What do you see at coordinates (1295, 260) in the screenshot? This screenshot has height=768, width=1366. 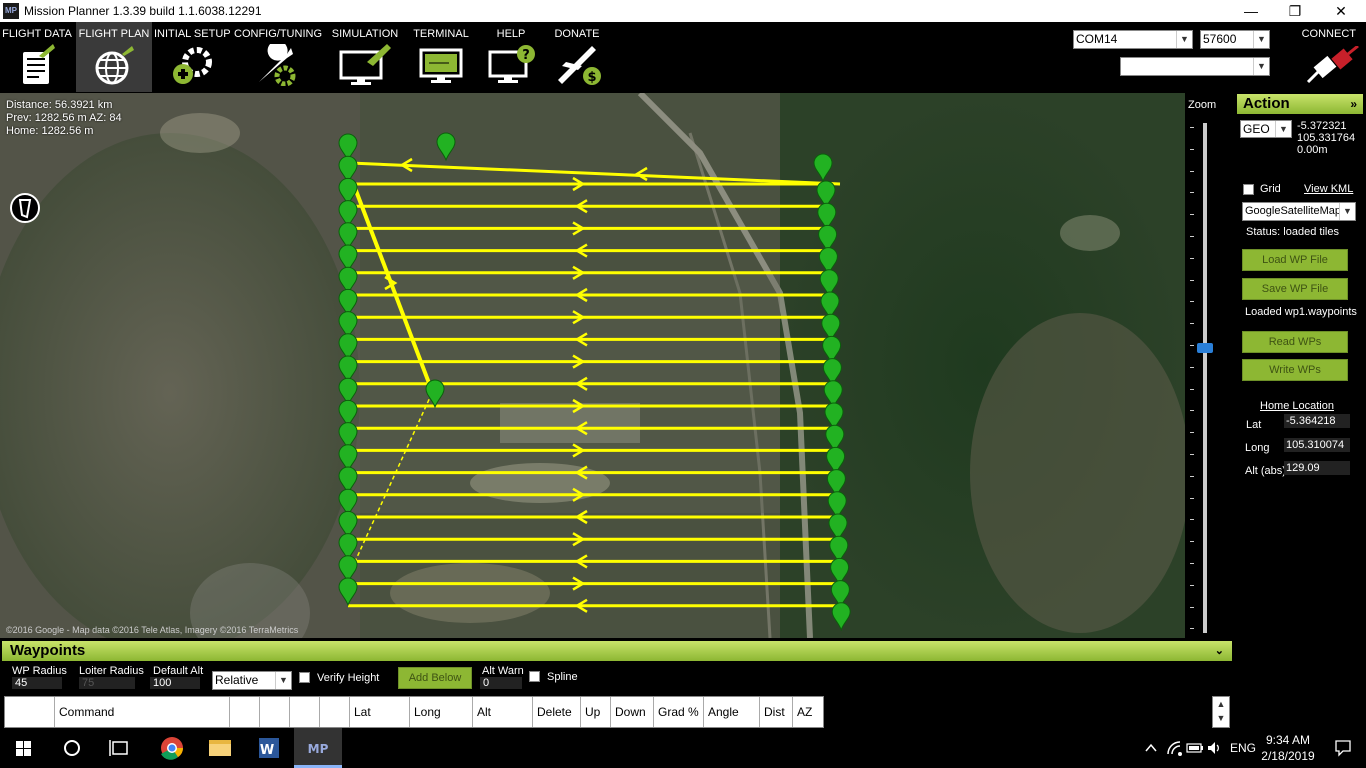 I see `load-wp-file-button: Load WP File` at bounding box center [1295, 260].